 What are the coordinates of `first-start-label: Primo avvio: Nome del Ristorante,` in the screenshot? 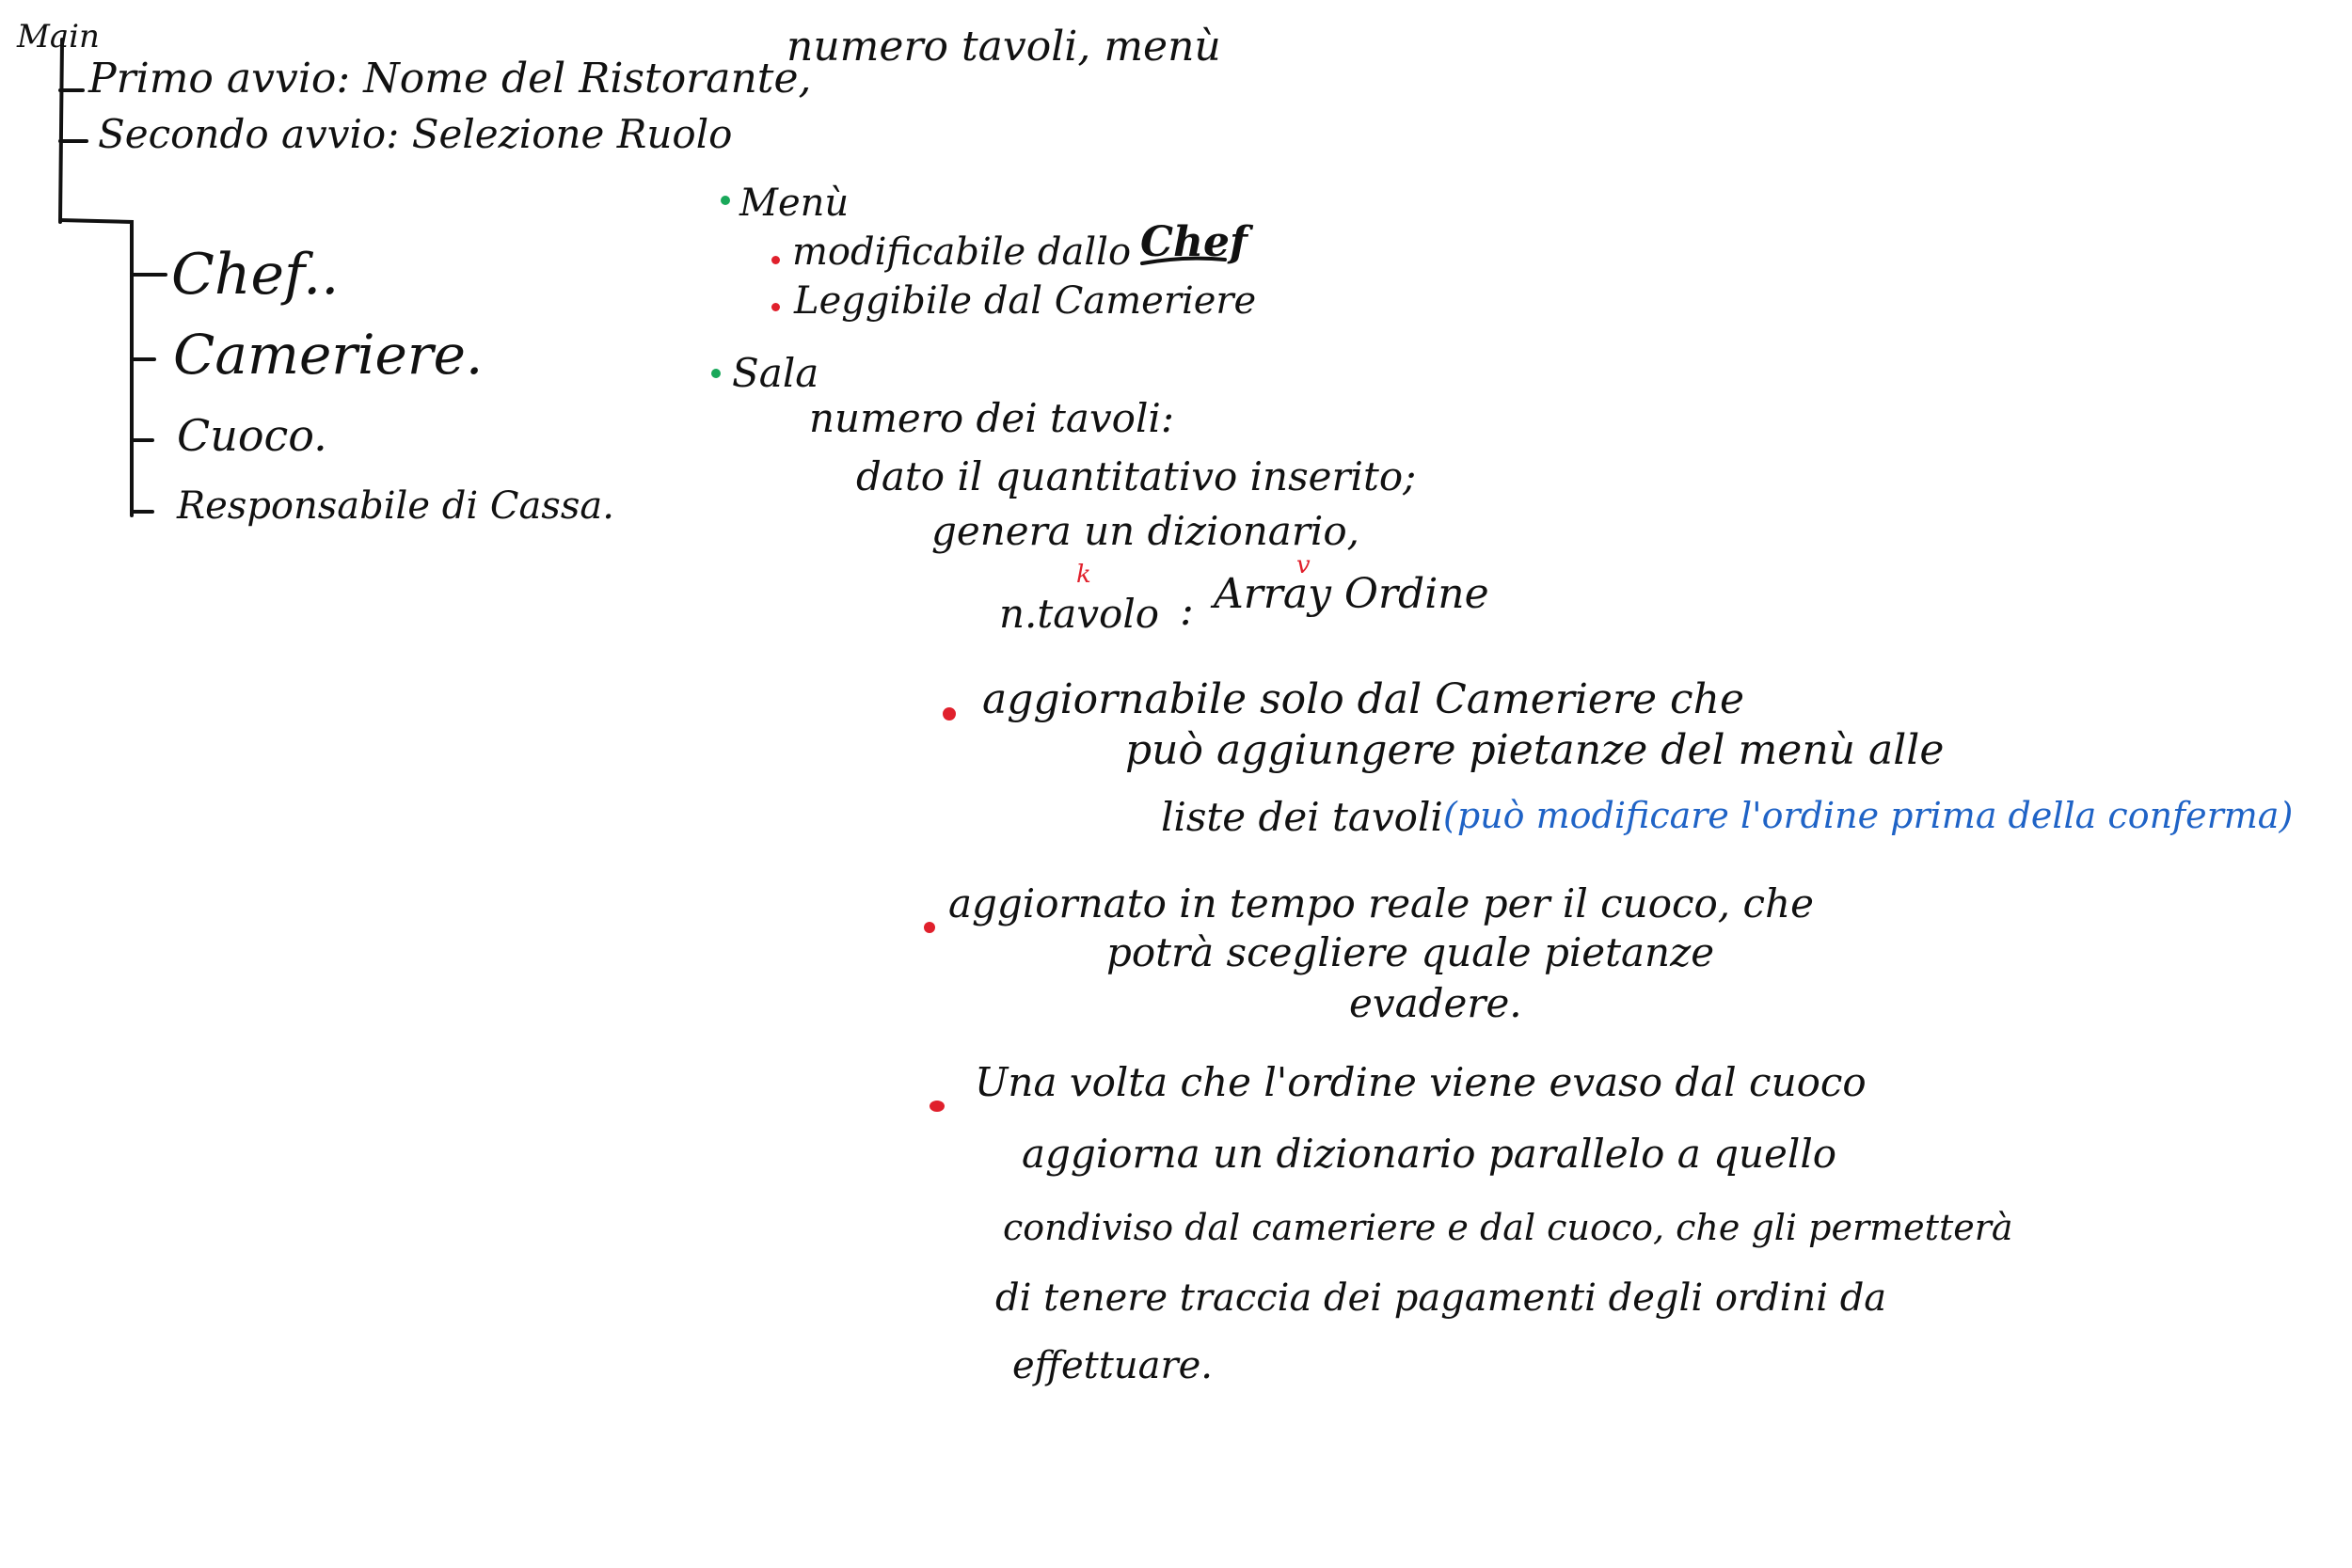 It's located at (450, 79).